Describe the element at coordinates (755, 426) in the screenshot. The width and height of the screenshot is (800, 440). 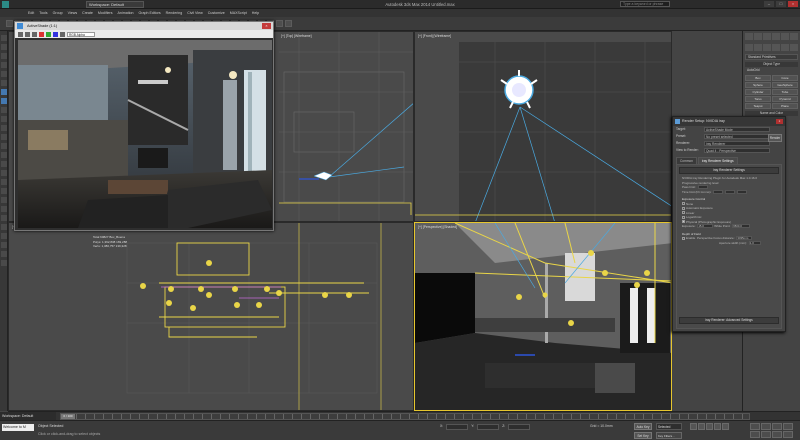
I see `zoom-icon` at that location.